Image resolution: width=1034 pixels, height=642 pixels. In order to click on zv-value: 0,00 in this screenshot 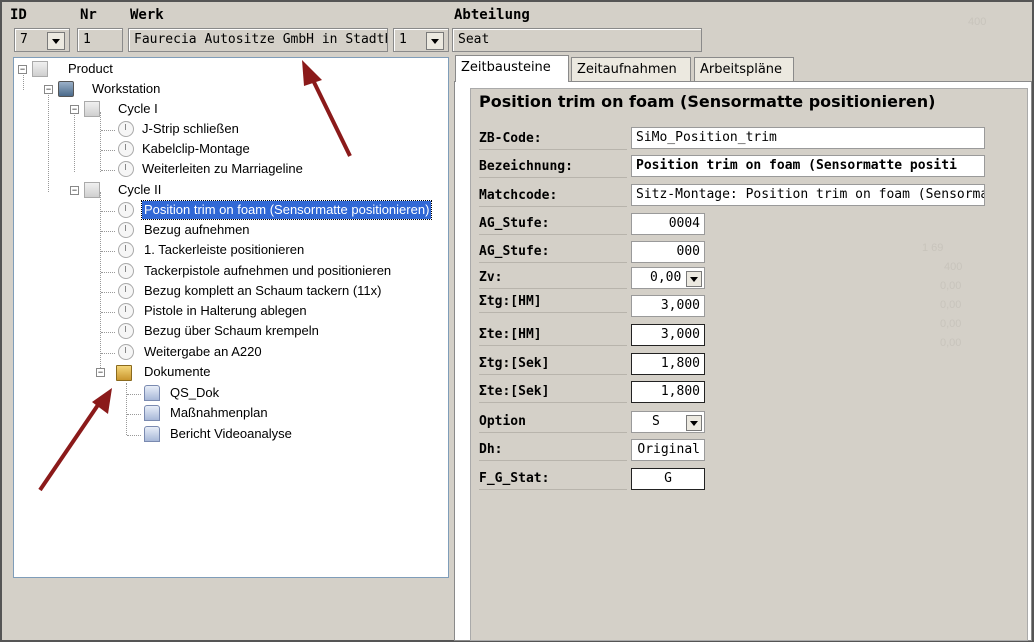, I will do `click(666, 277)`.